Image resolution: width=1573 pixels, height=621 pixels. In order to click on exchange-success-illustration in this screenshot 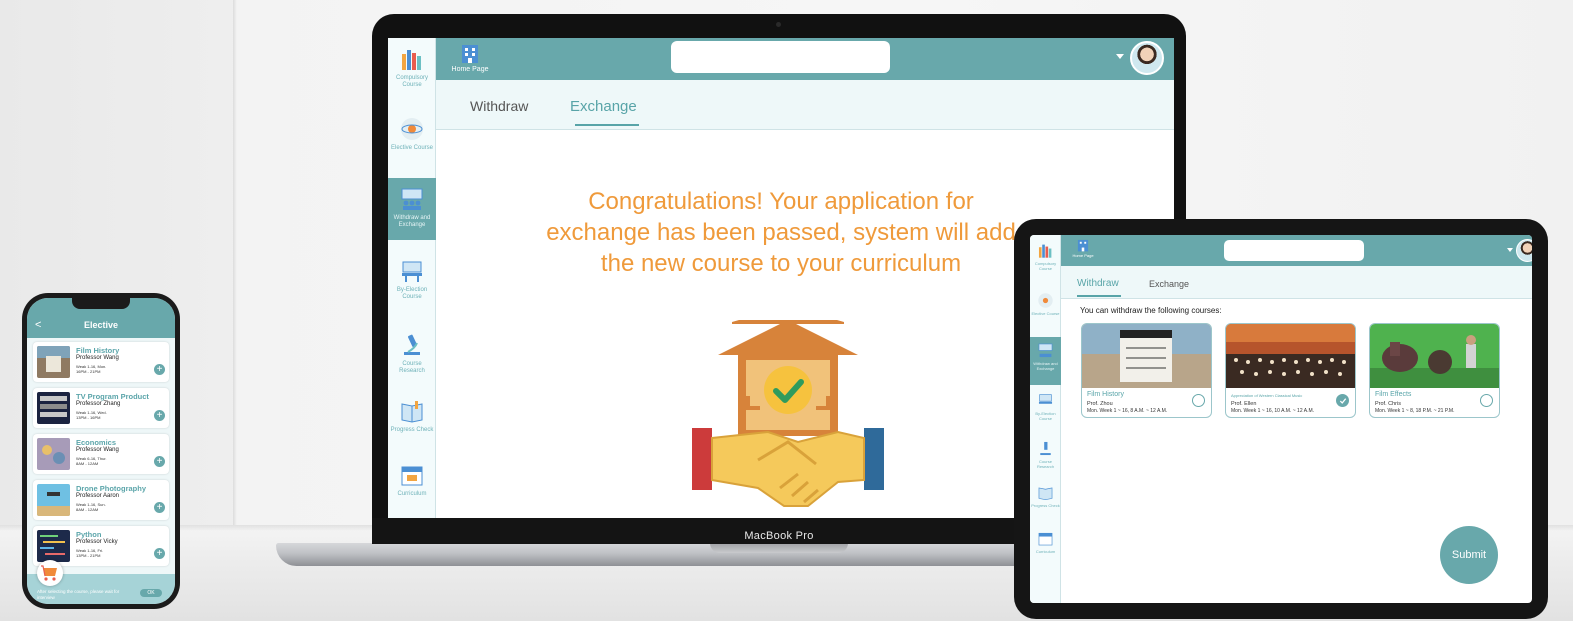, I will do `click(788, 413)`.